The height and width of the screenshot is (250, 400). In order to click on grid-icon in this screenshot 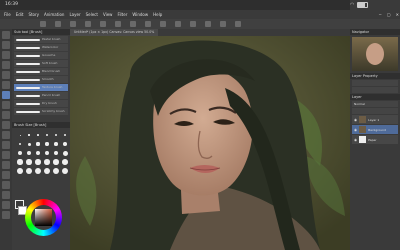, I will do `click(223, 24)`.